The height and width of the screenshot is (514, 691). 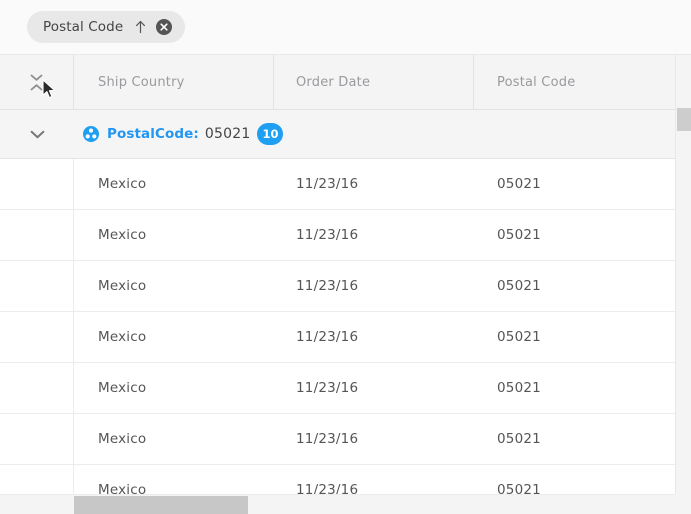 What do you see at coordinates (164, 27) in the screenshot?
I see `close-icon` at bounding box center [164, 27].